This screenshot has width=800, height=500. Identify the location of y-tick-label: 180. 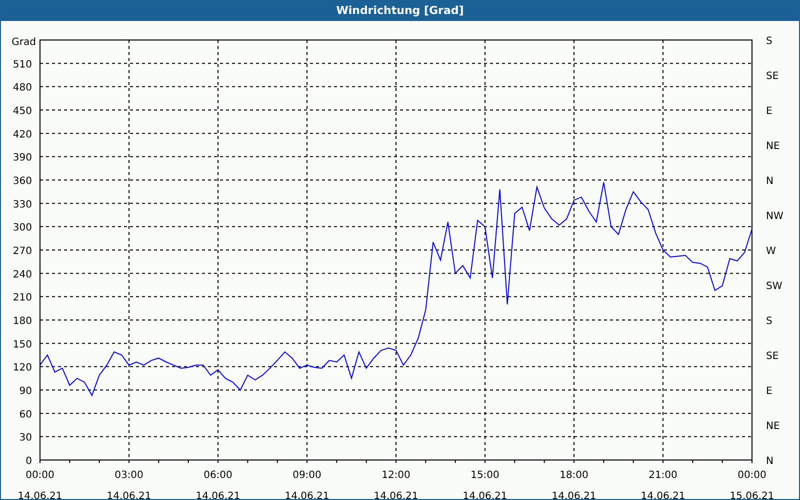
(22, 321).